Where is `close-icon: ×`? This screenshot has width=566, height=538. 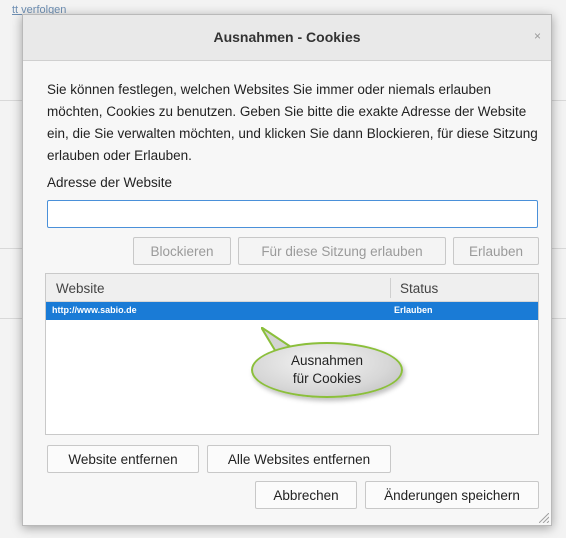
close-icon: × is located at coordinates (537, 36).